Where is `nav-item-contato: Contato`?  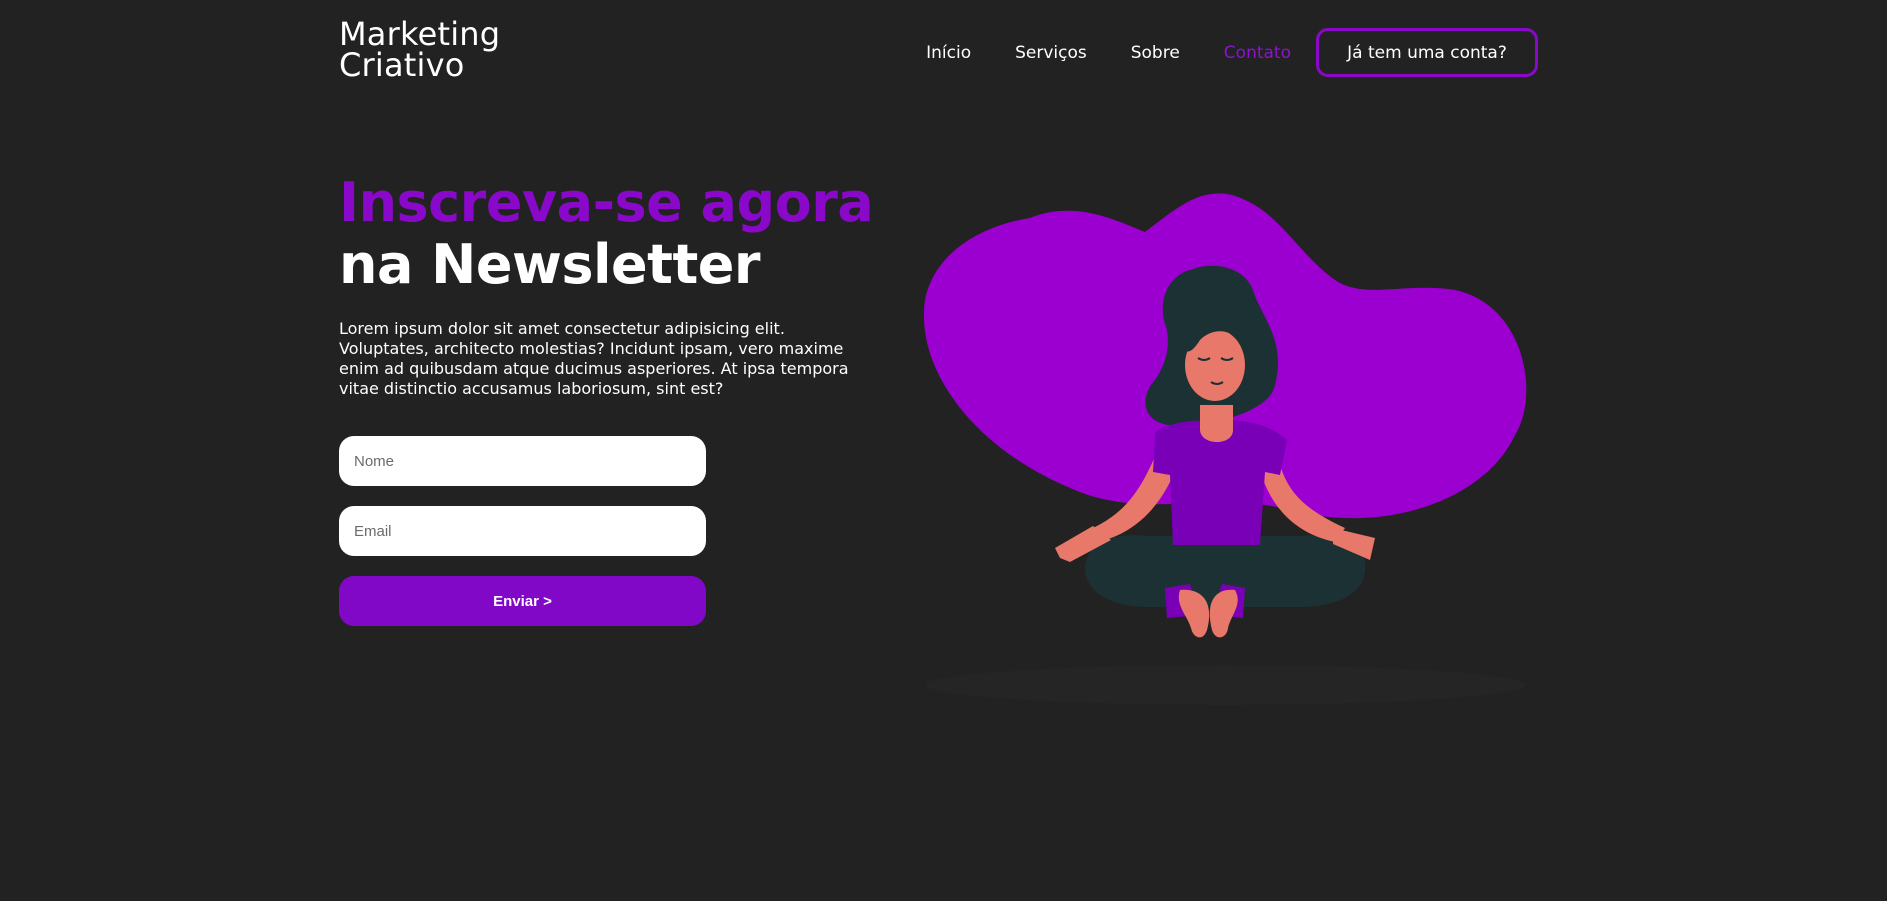 nav-item-contato: Contato is located at coordinates (1257, 53).